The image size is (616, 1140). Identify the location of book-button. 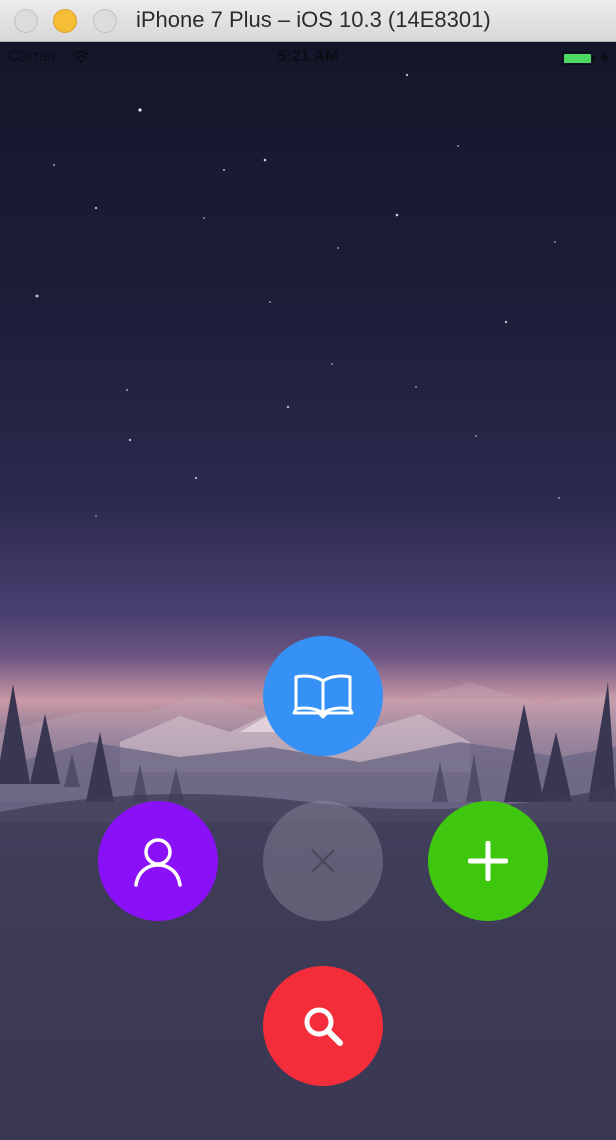
(323, 696).